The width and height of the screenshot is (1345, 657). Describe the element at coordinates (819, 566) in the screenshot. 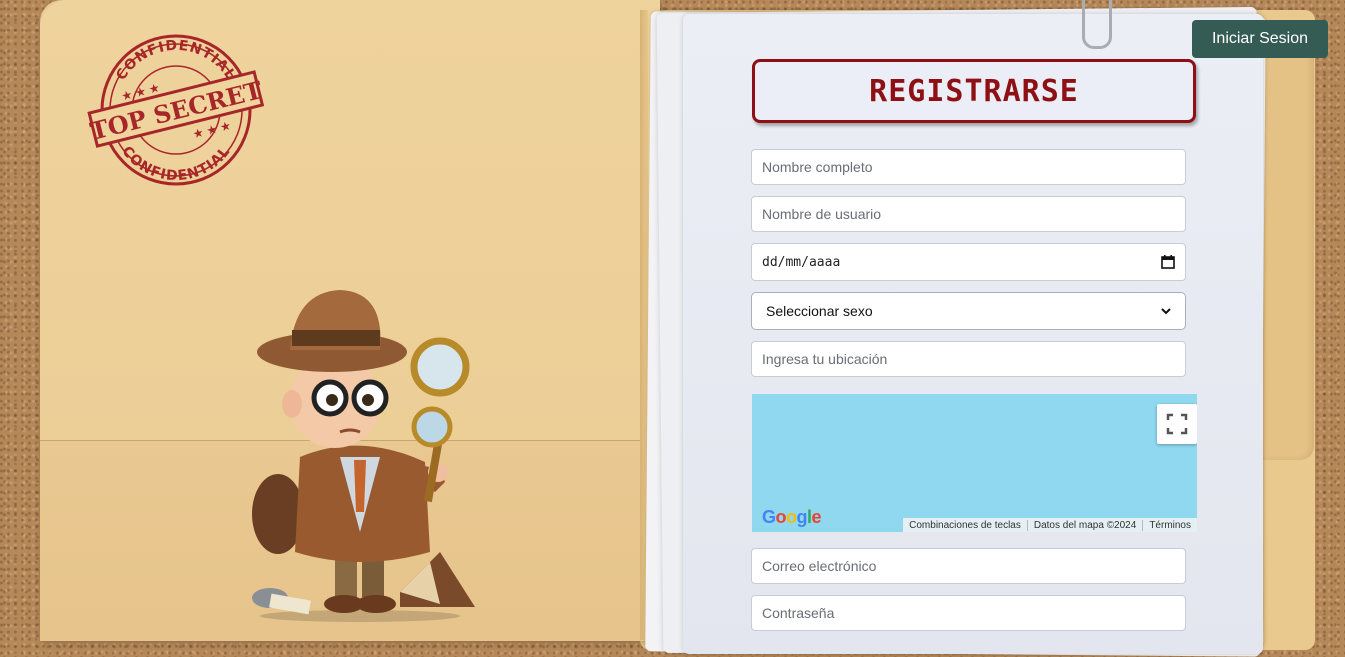

I see `email-placeholder: Correo electrónico` at that location.